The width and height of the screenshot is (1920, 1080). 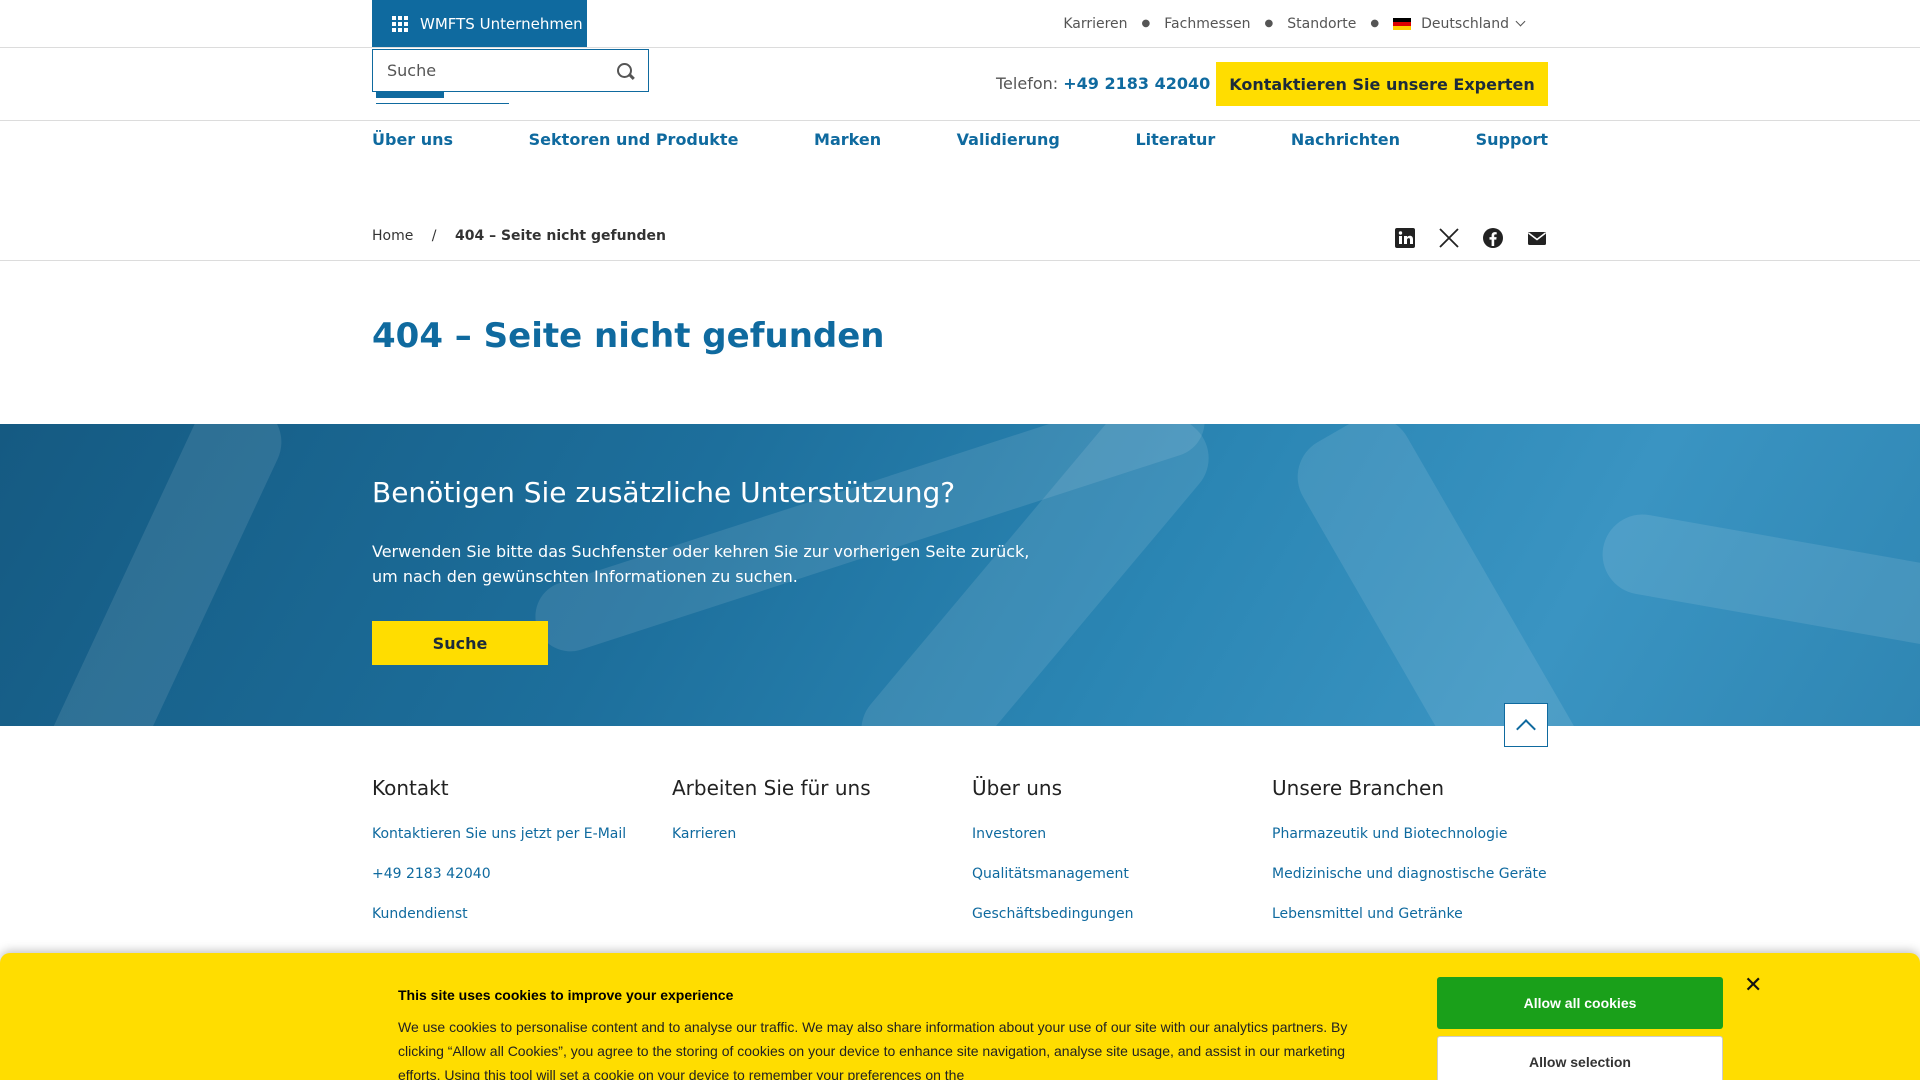 What do you see at coordinates (1382, 84) in the screenshot?
I see `contact-experts-button: Kontaktieren Sie unsere Experten` at bounding box center [1382, 84].